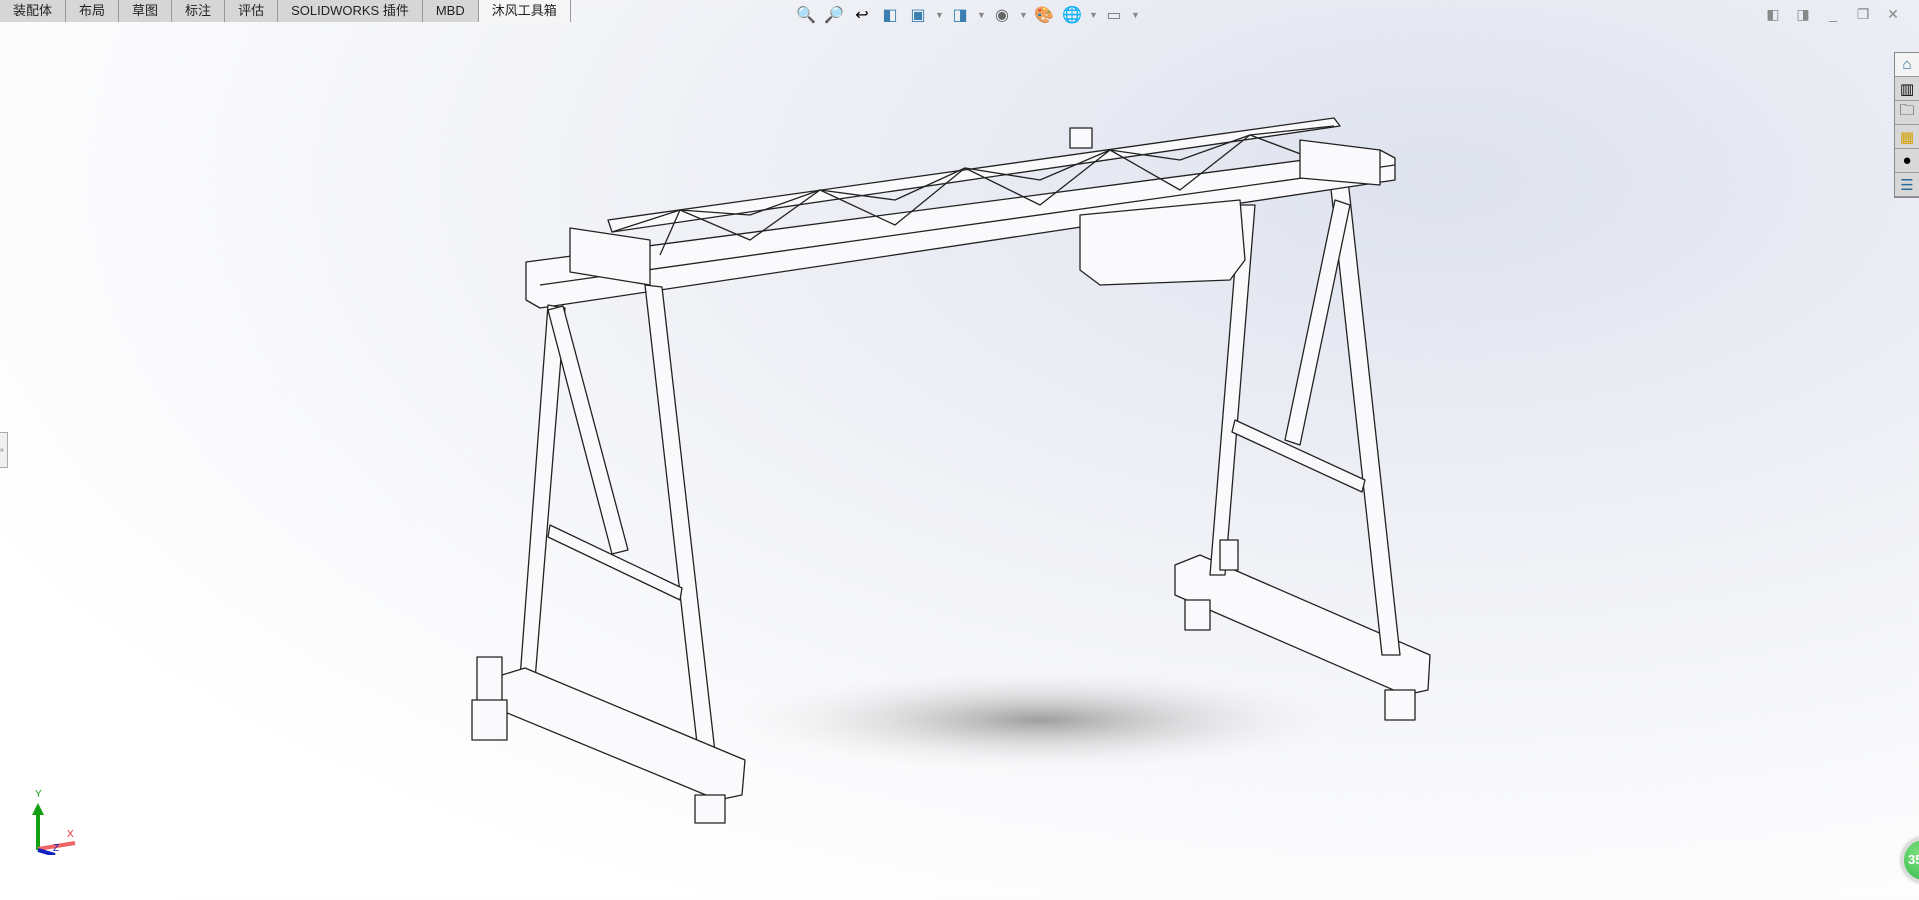 Image resolution: width=1919 pixels, height=900 pixels. I want to click on right-motor, so click(1229, 555).